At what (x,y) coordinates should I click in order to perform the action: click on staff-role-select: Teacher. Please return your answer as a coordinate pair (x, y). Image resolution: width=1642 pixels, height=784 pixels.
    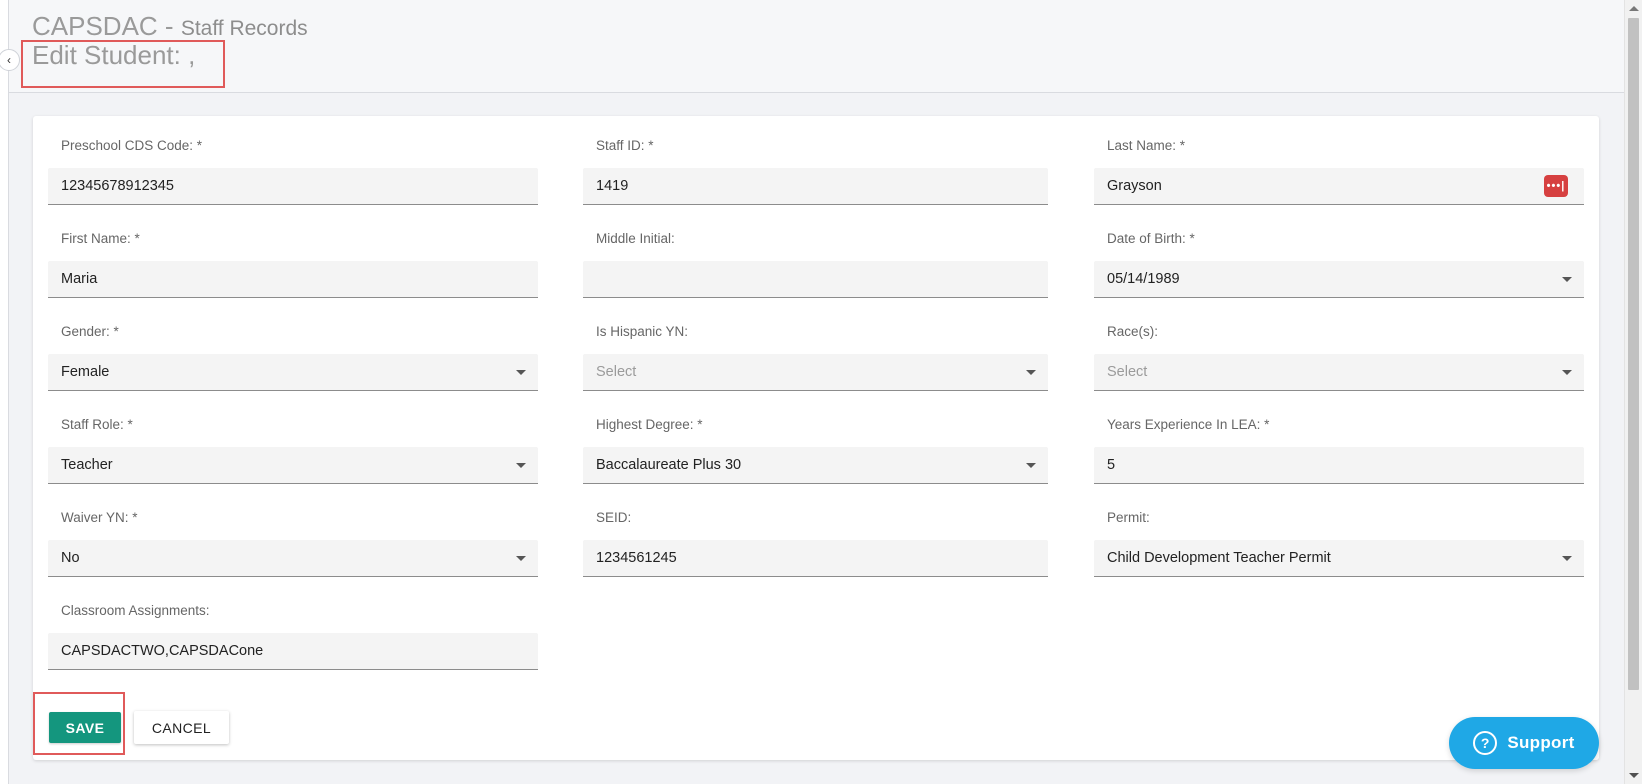
    Looking at the image, I should click on (293, 465).